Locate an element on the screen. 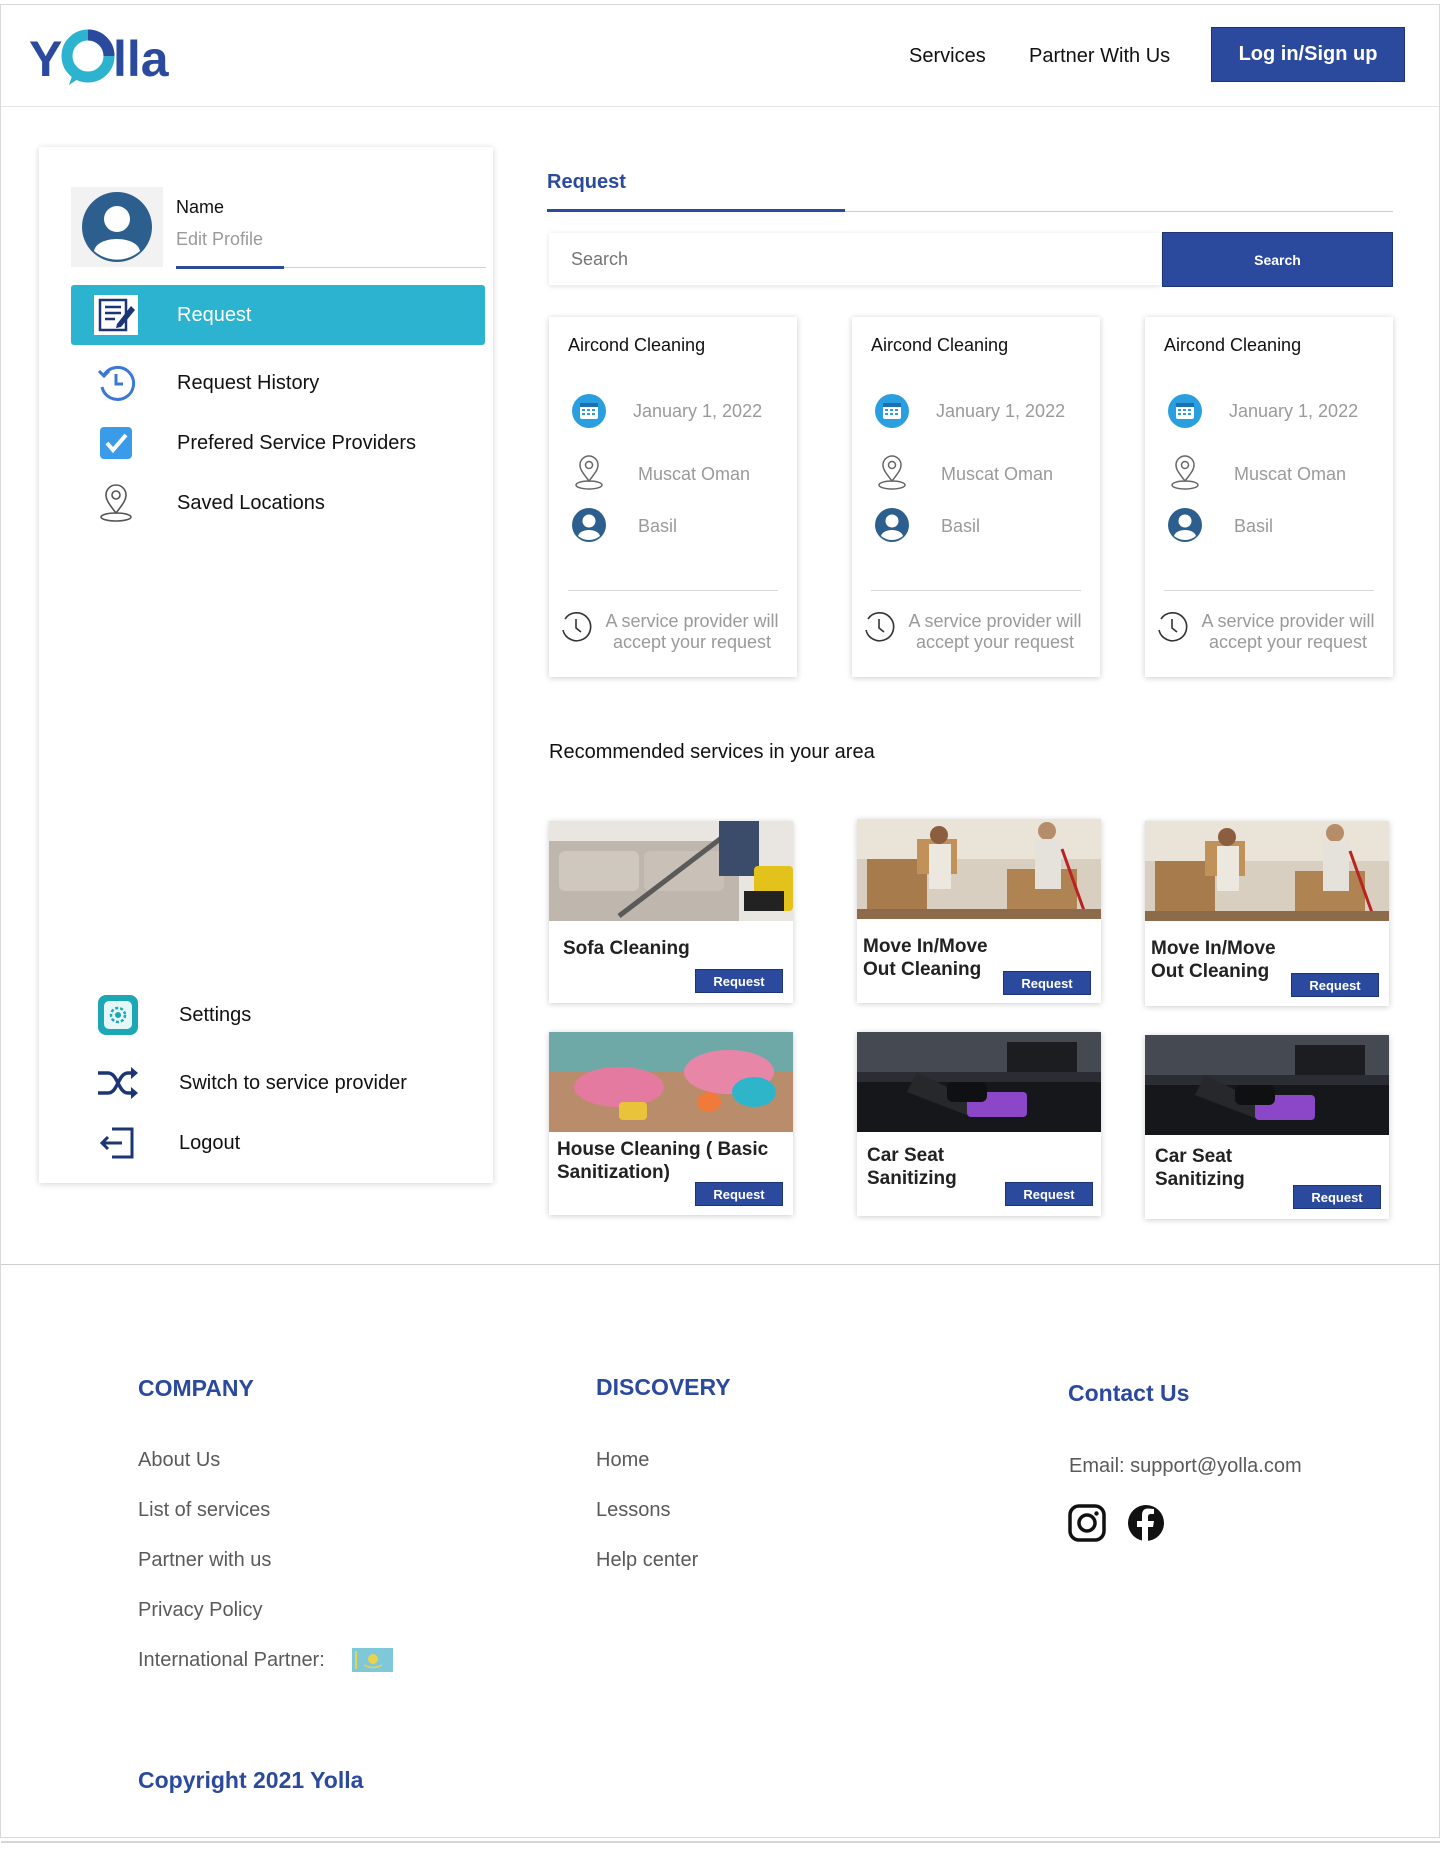 Image resolution: width=1440 pixels, height=1854 pixels. service-name: Move In/Move Out Cleaning is located at coordinates (1213, 960).